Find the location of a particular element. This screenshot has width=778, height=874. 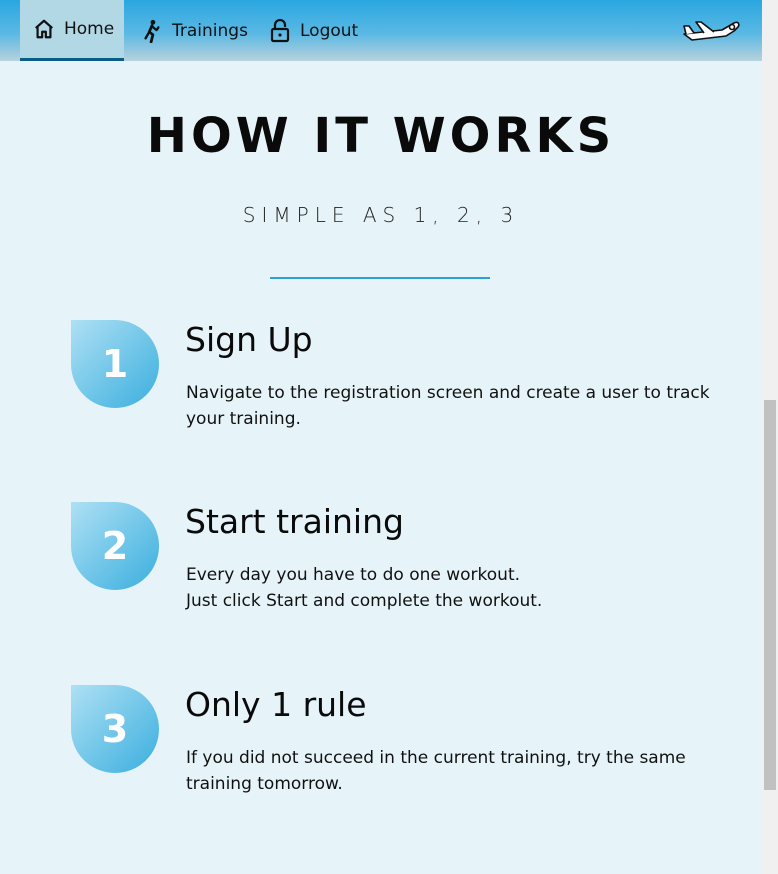

runner-icon is located at coordinates (152, 31).